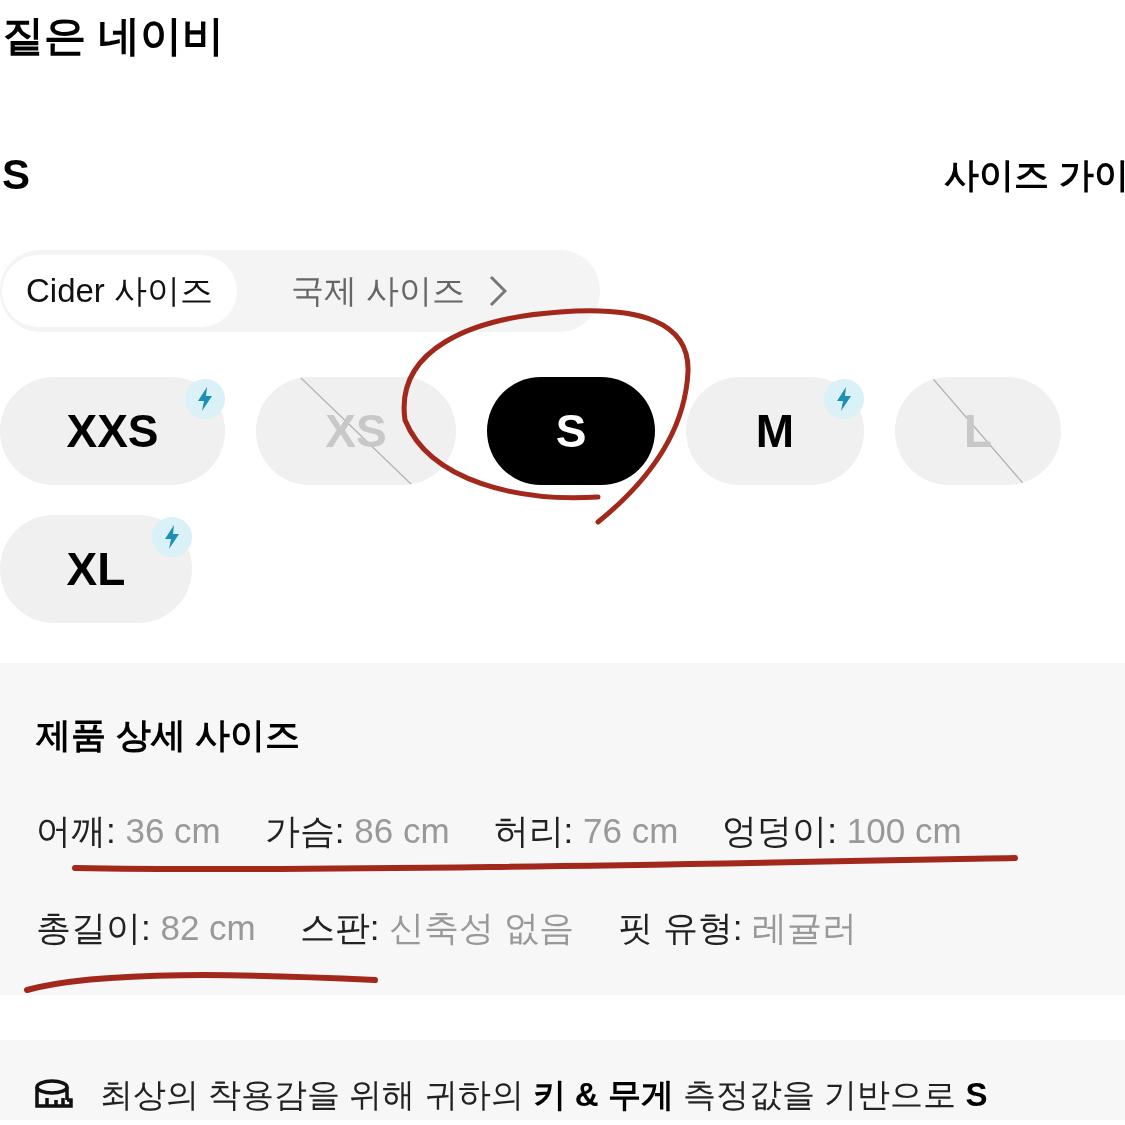 The width and height of the screenshot is (1125, 1125). What do you see at coordinates (169, 735) in the screenshot?
I see `section-title: 제품 상세 사이즈` at bounding box center [169, 735].